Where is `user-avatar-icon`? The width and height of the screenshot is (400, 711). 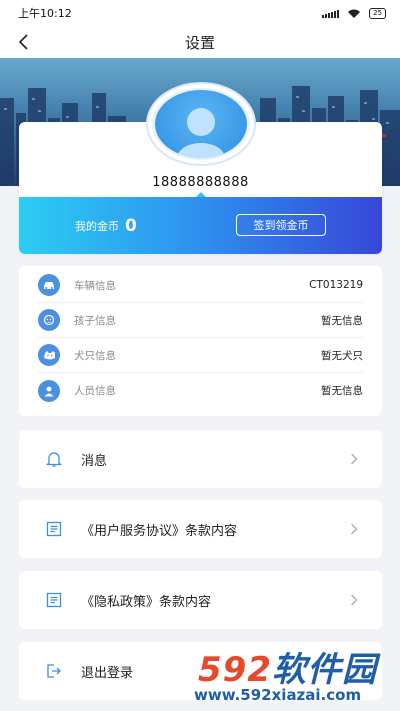 user-avatar-icon is located at coordinates (201, 124).